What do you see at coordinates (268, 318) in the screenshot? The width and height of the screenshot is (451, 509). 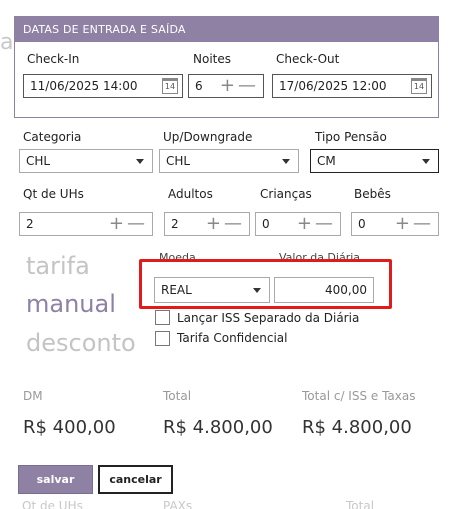 I see `iss-label: Lançar ISS Separado da Diária` at bounding box center [268, 318].